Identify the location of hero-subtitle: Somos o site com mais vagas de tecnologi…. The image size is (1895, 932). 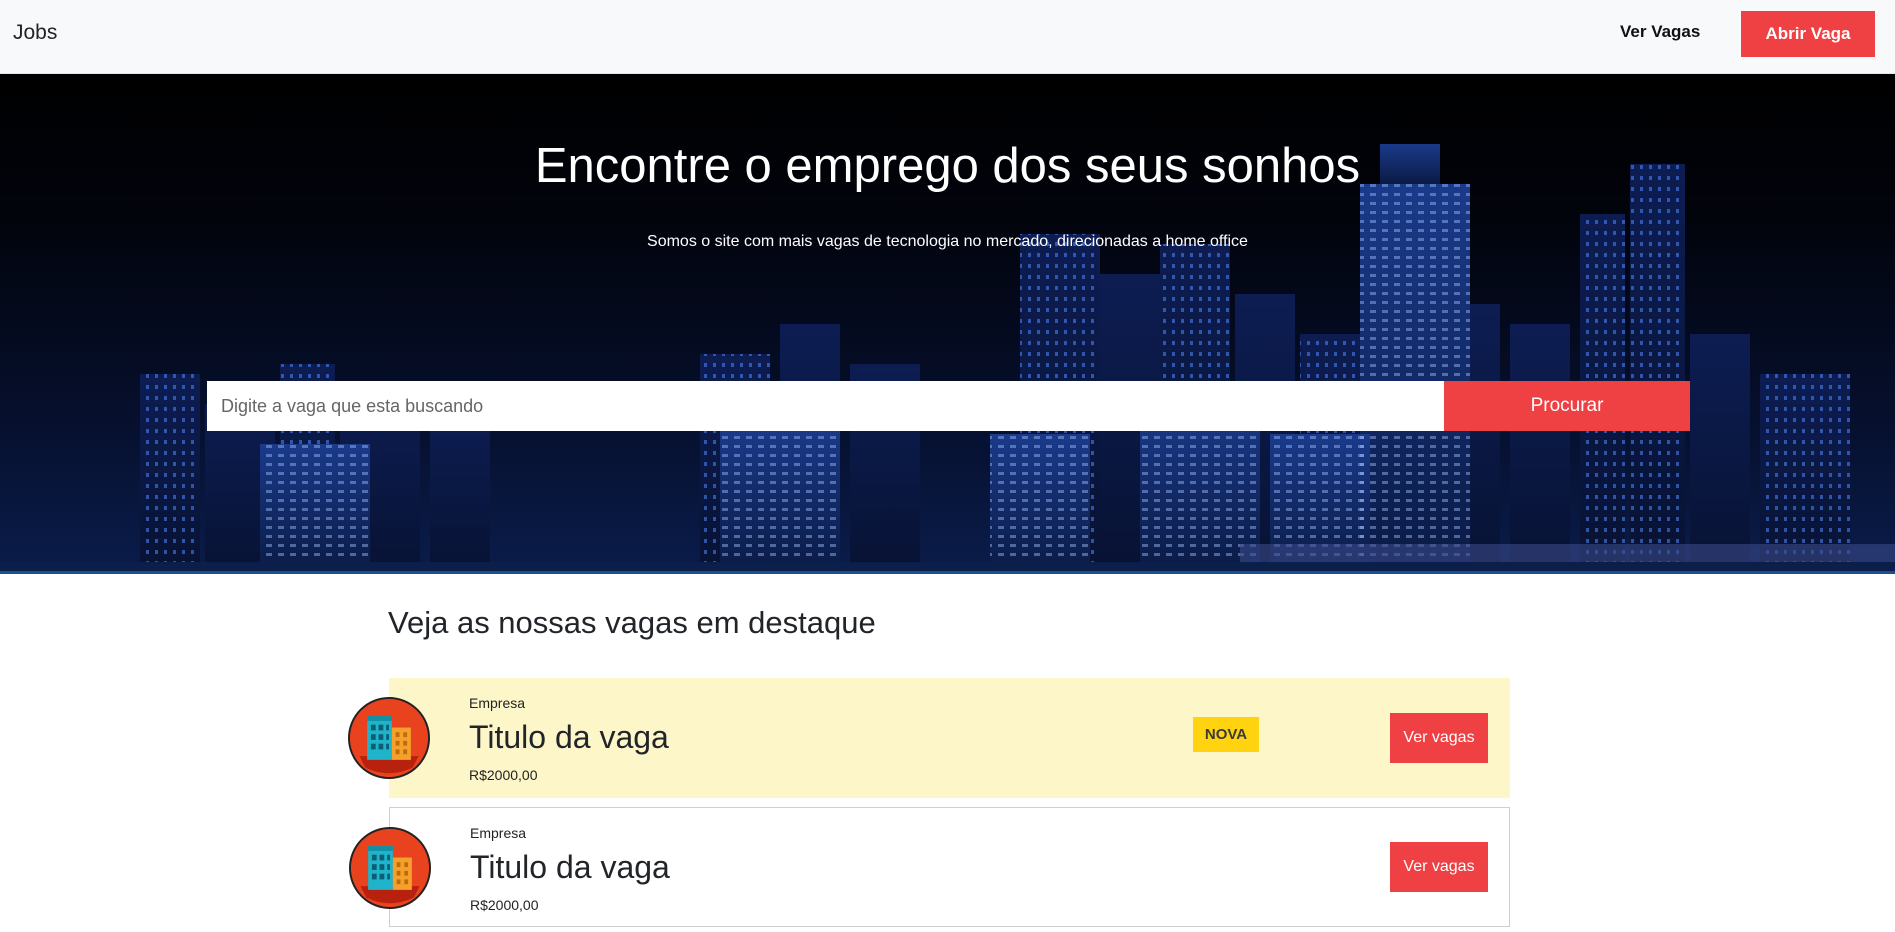
(947, 241).